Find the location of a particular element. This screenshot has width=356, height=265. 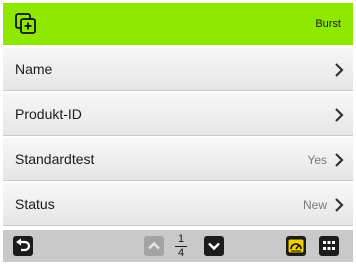

mode-label: Burst is located at coordinates (328, 24).